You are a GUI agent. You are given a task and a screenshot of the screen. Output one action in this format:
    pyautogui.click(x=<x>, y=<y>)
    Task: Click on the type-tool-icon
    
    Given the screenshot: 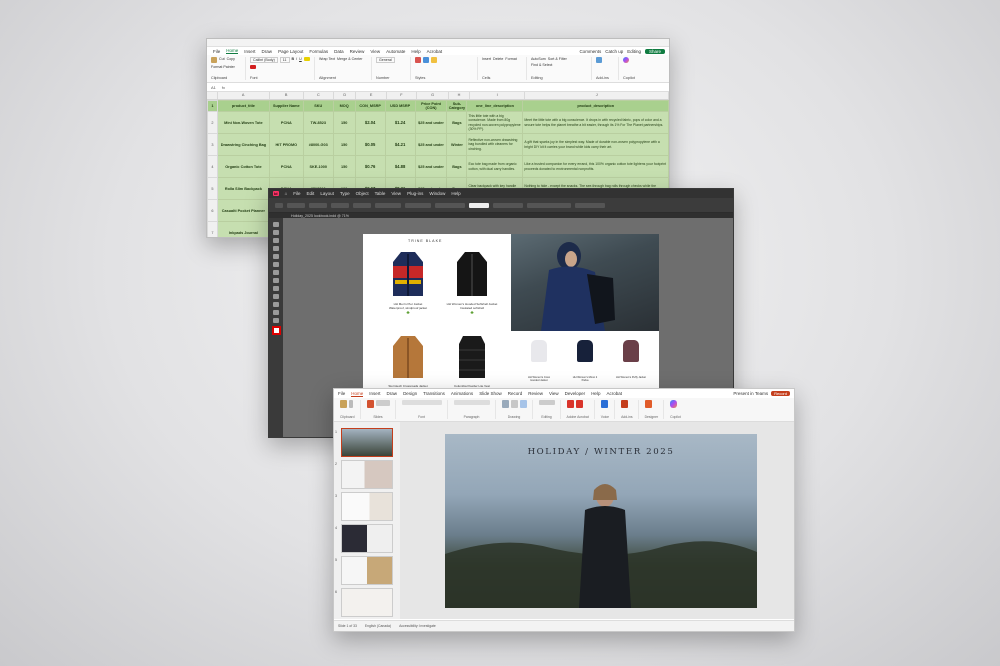 What is the action you would take?
    pyautogui.click(x=276, y=248)
    